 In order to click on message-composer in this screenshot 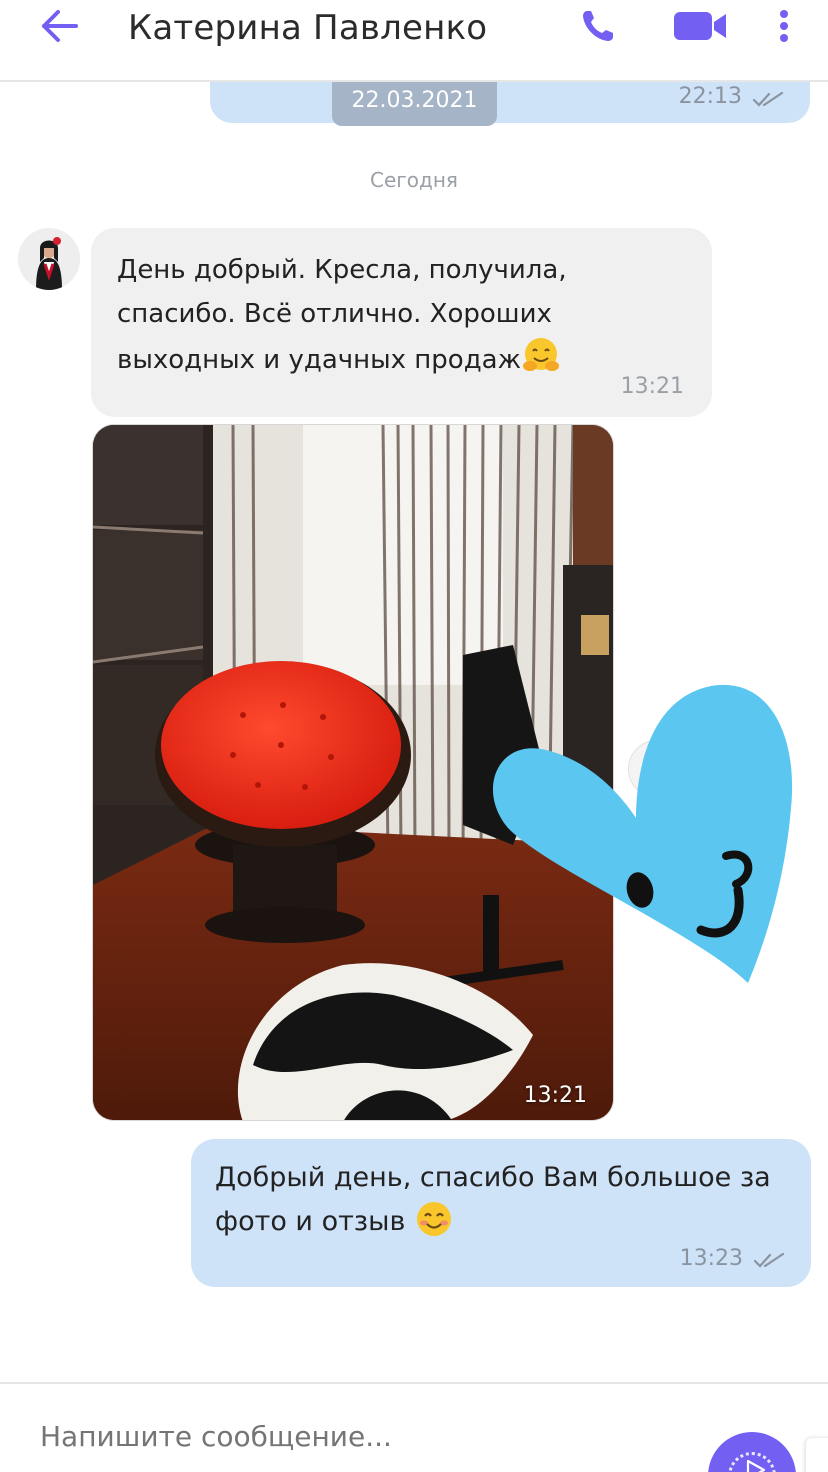, I will do `click(414, 1427)`.